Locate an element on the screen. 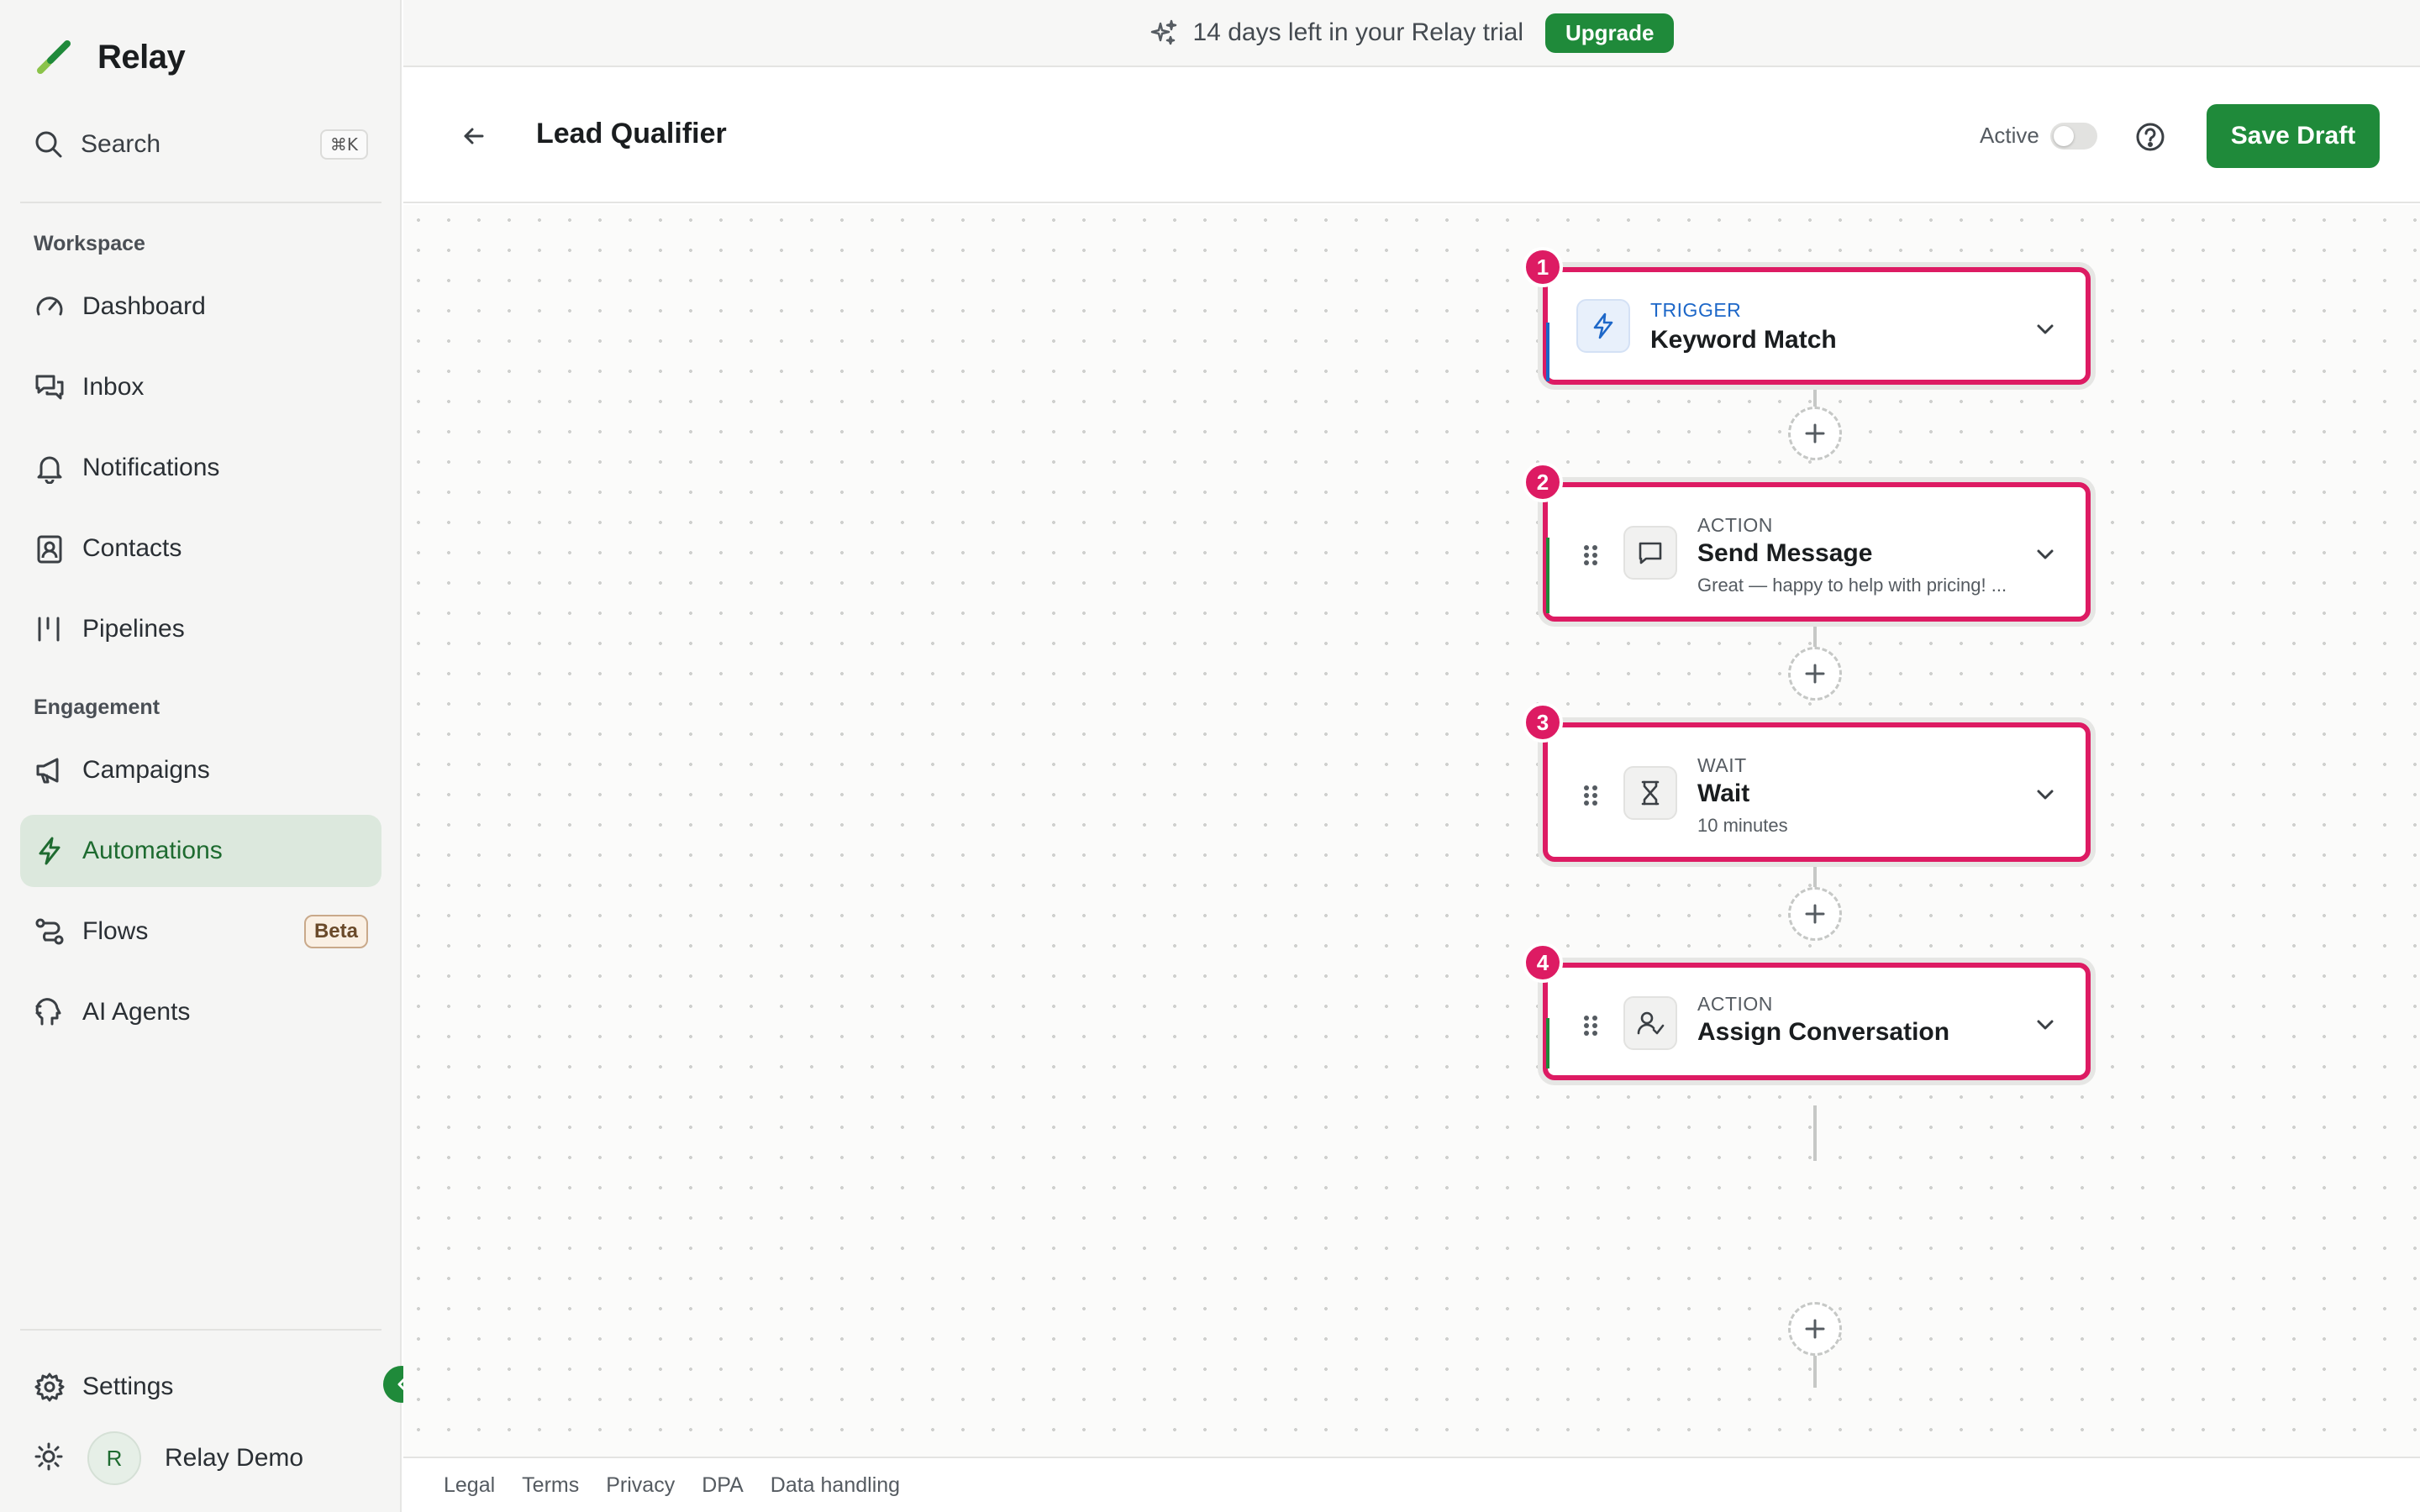  theme-toggle is located at coordinates (49, 1458).